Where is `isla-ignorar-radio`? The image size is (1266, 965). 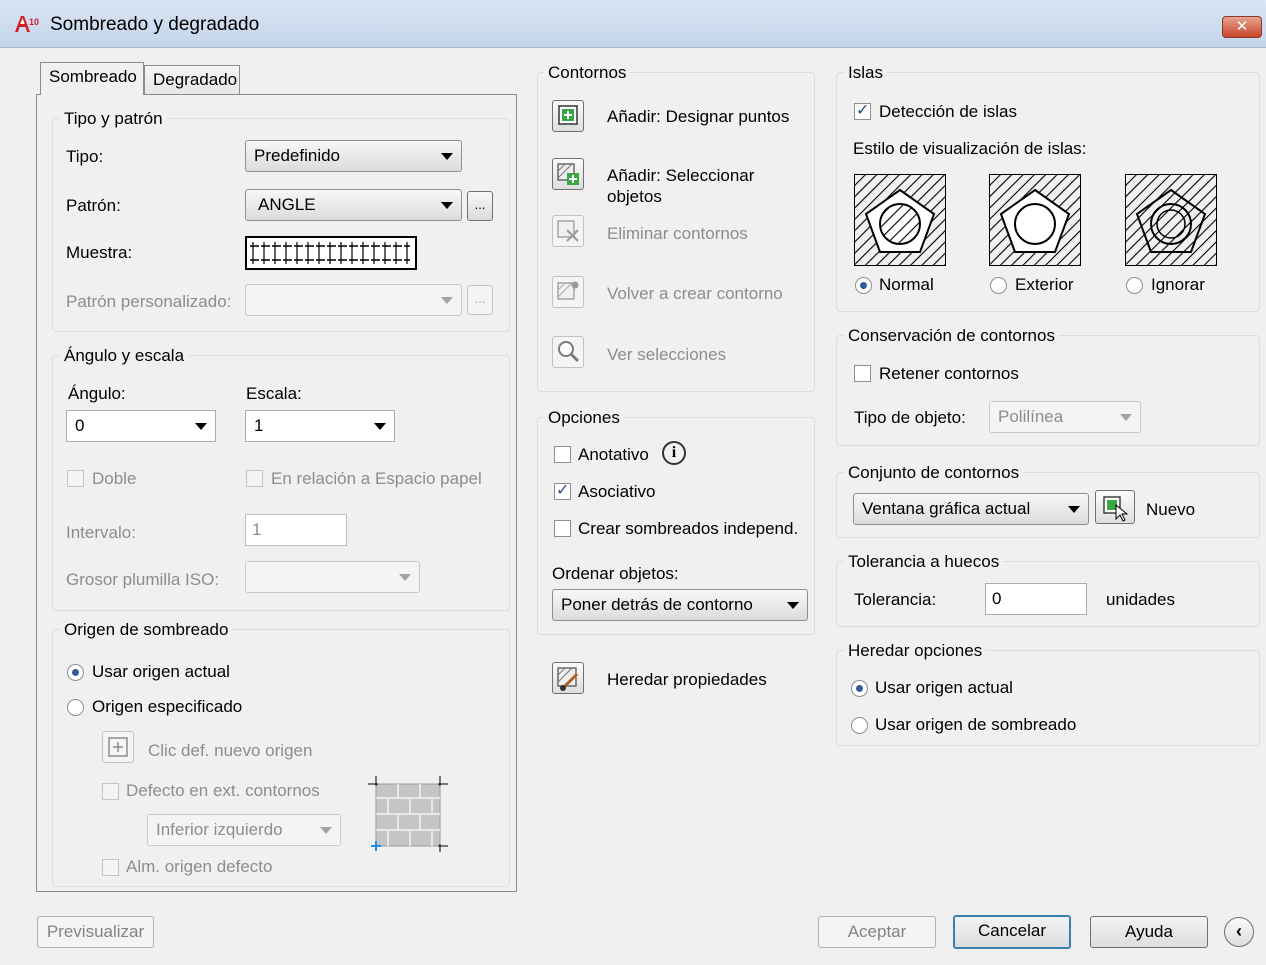 isla-ignorar-radio is located at coordinates (1134, 285).